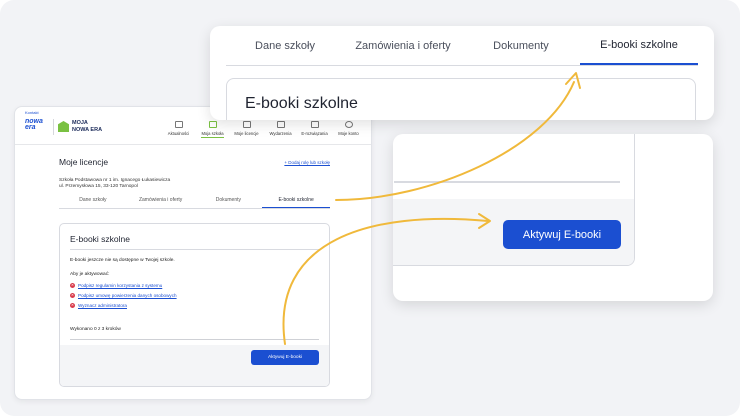 Image resolution: width=740 pixels, height=416 pixels. I want to click on zoom-tab-documents: Dokumenty, so click(521, 45).